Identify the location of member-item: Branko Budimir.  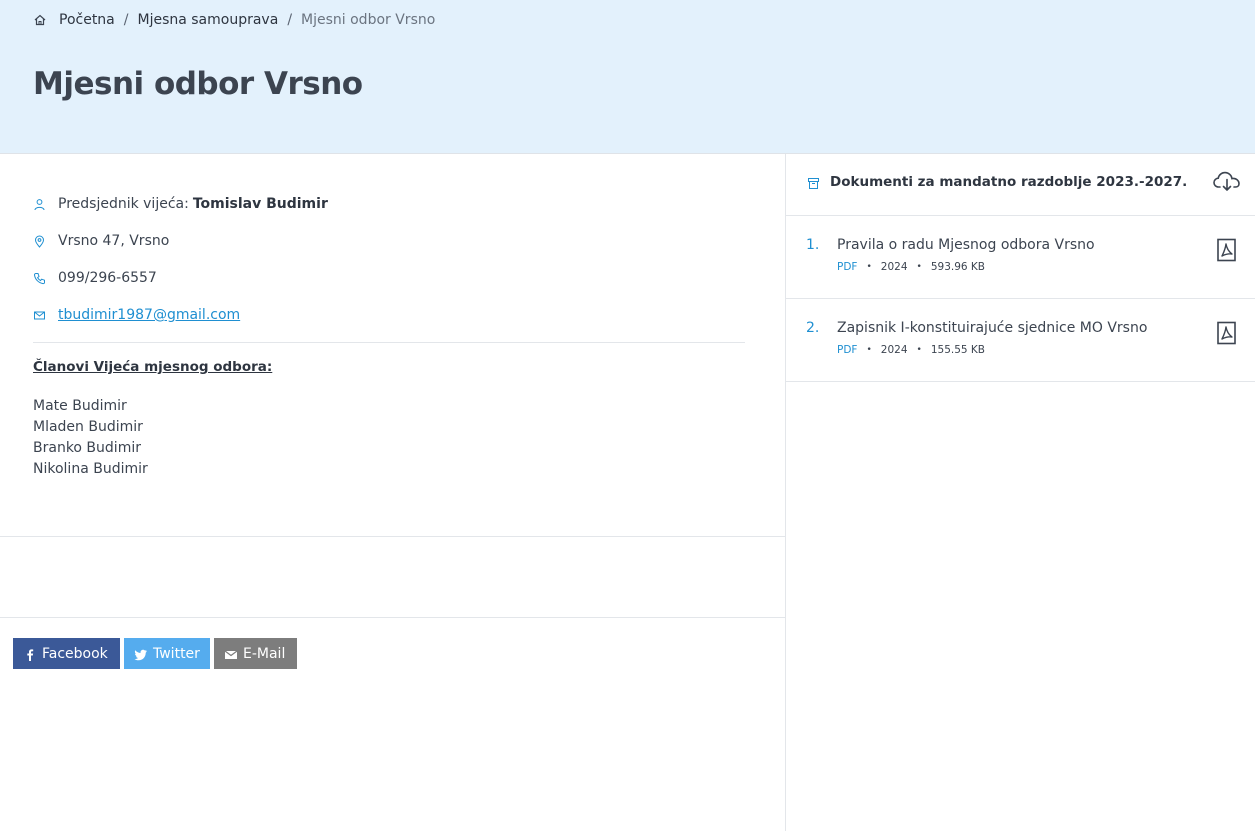
(87, 448).